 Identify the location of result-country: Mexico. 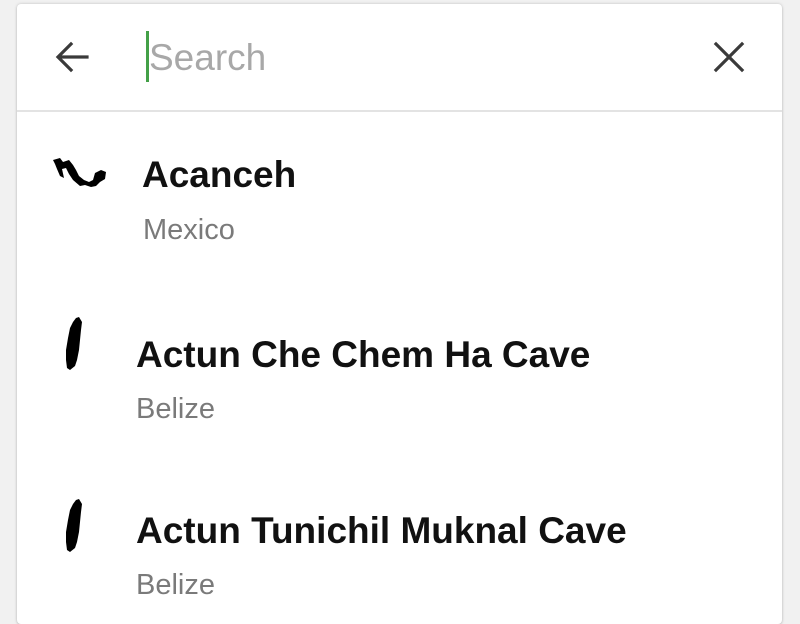
(189, 230).